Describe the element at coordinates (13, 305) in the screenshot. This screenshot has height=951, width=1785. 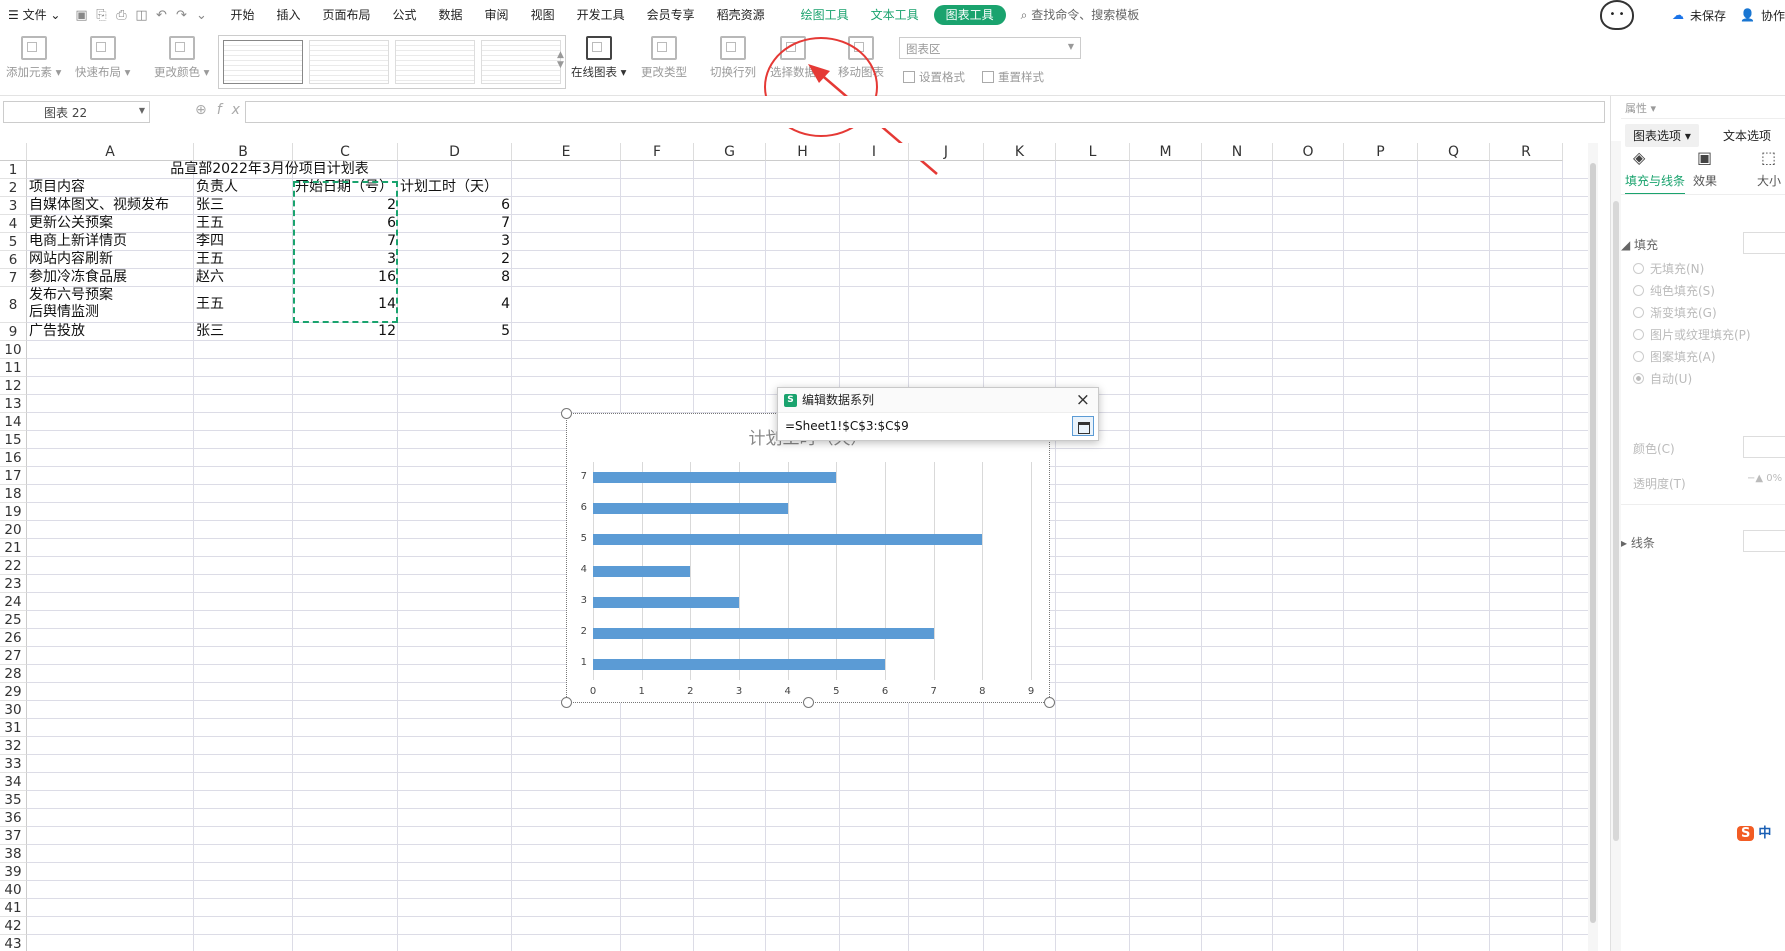
I see `row-header-8: 8` at that location.